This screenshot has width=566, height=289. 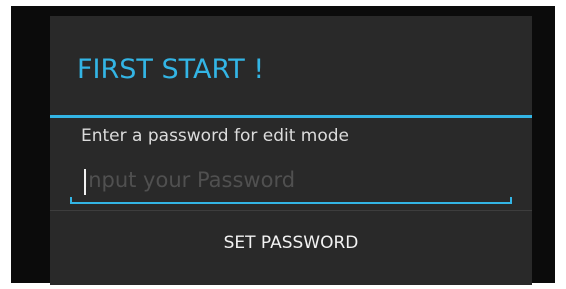 What do you see at coordinates (171, 69) in the screenshot?
I see `dialog-title: FIRST START !` at bounding box center [171, 69].